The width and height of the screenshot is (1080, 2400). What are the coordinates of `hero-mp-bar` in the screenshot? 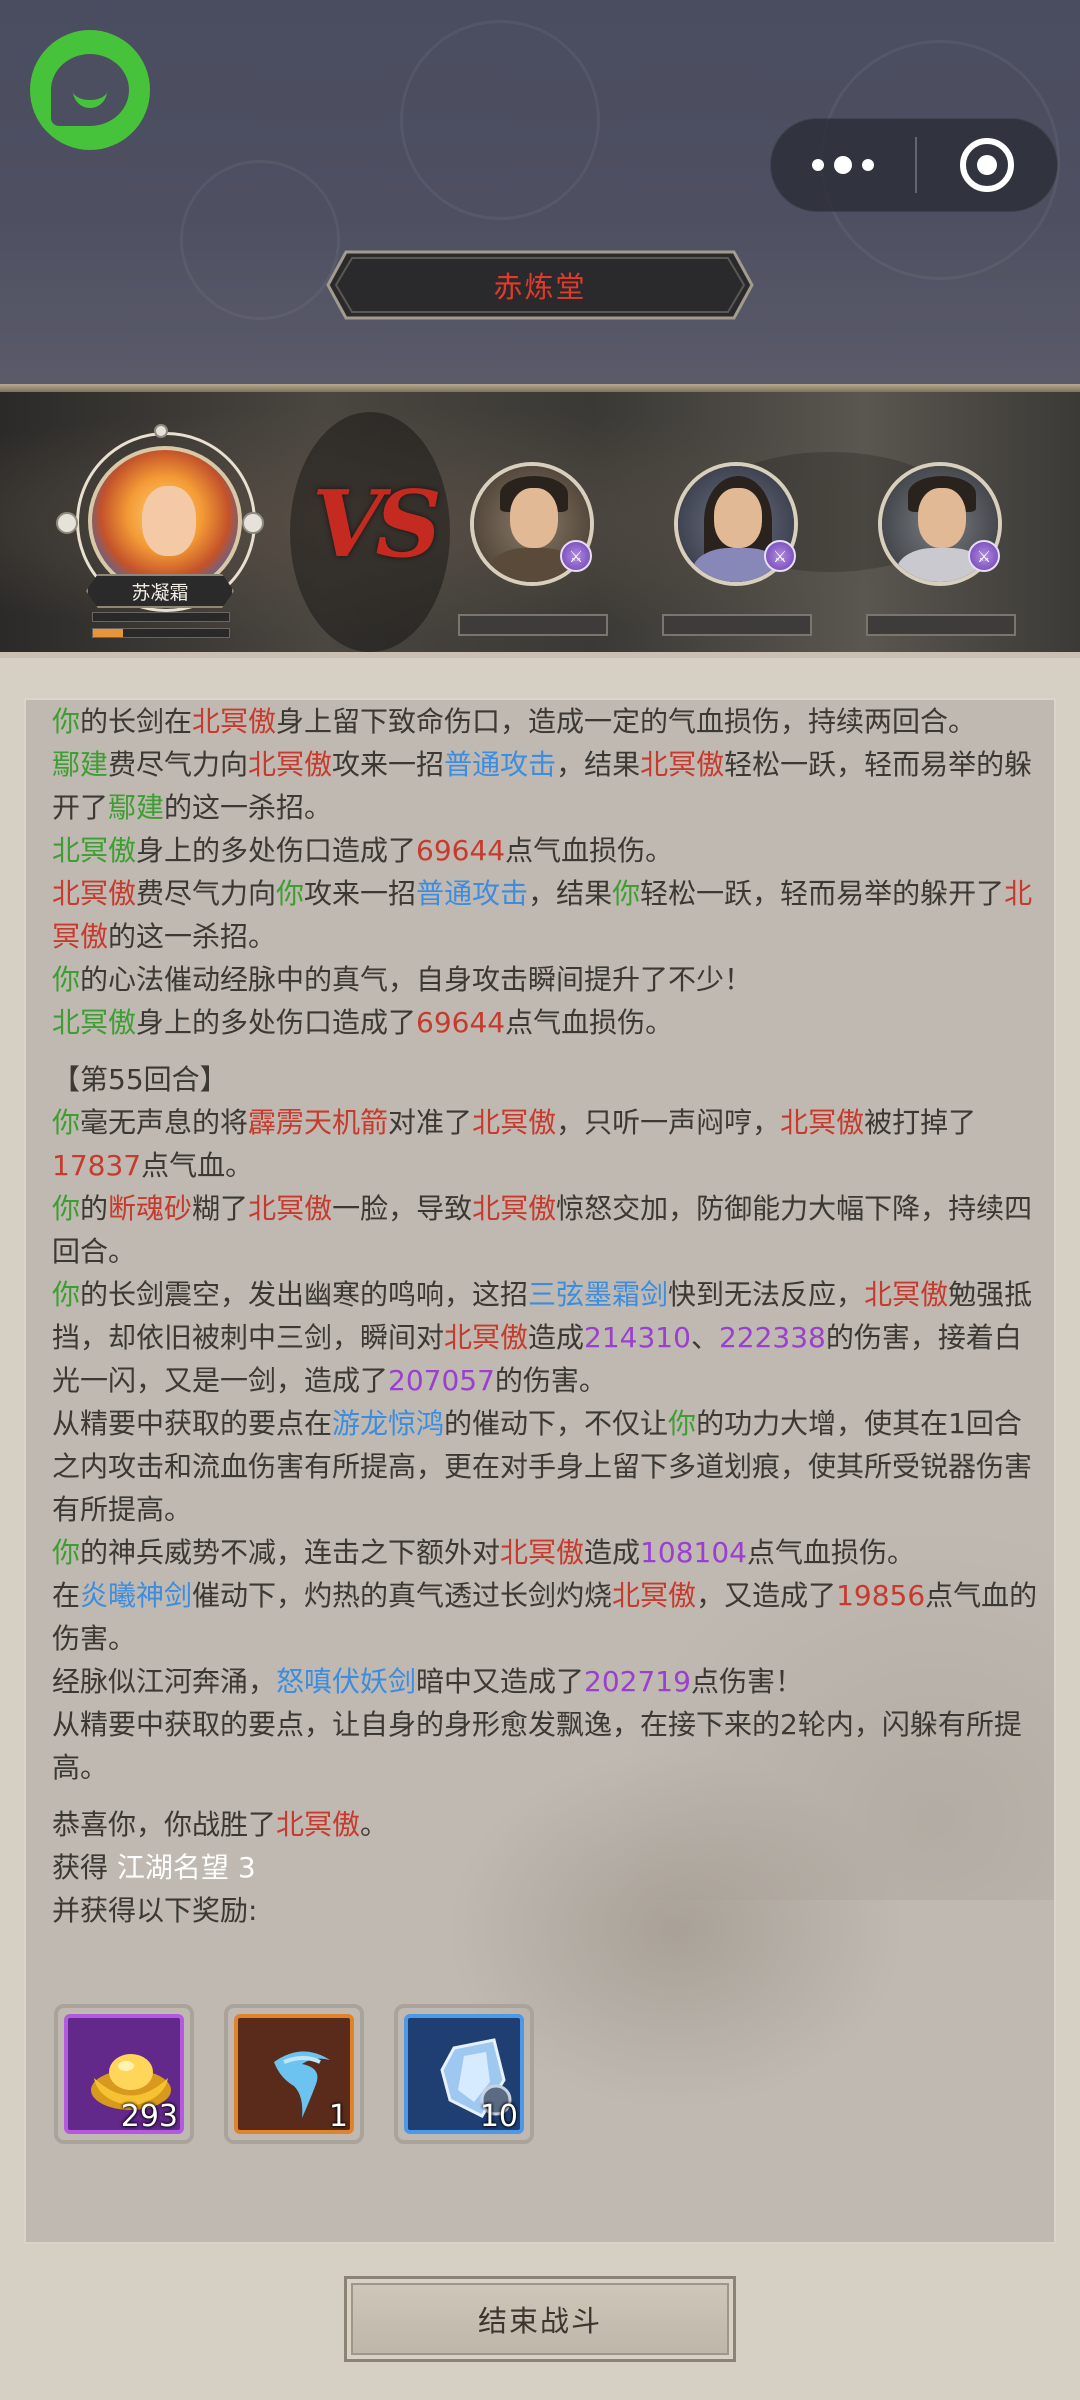 It's located at (161, 633).